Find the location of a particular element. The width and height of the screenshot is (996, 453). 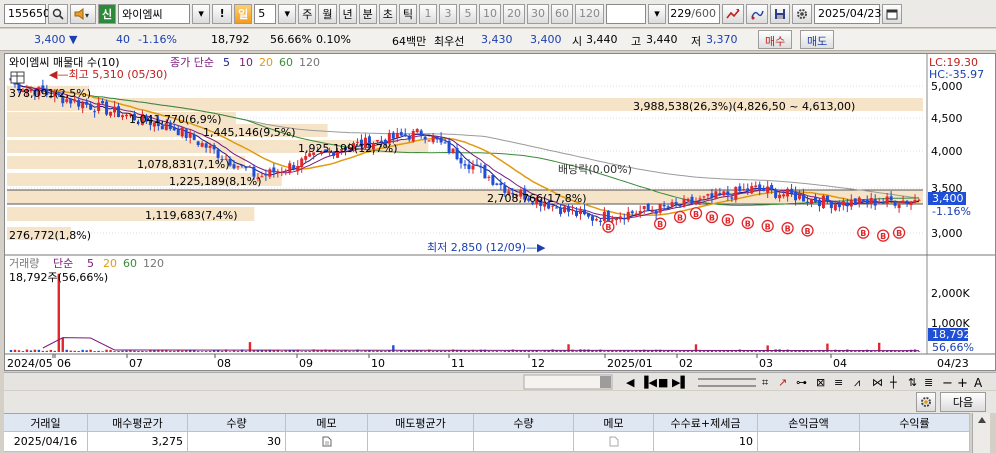

scroll-thumb is located at coordinates (605, 382).